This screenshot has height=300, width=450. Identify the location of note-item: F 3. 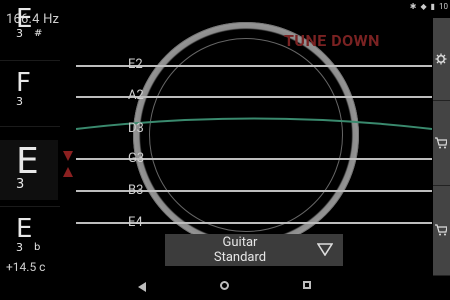
(29, 91).